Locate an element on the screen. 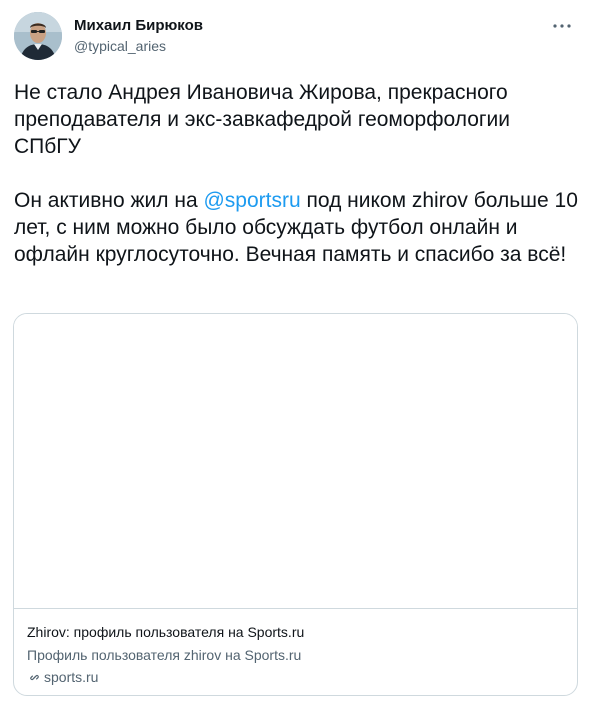 The width and height of the screenshot is (594, 707). author-name: Михаил Бирюков is located at coordinates (138, 25).